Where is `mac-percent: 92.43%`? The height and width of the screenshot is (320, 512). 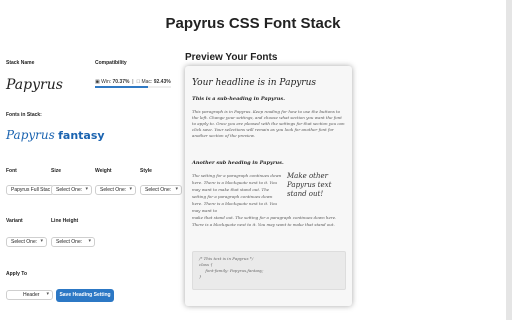
mac-percent: 92.43% is located at coordinates (159, 82).